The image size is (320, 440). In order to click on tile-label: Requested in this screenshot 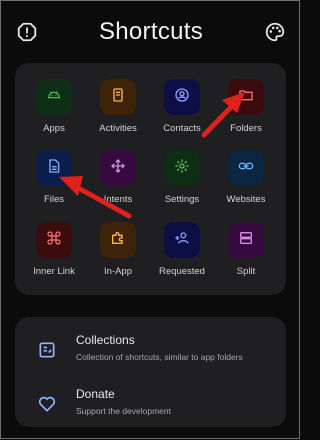, I will do `click(182, 271)`.